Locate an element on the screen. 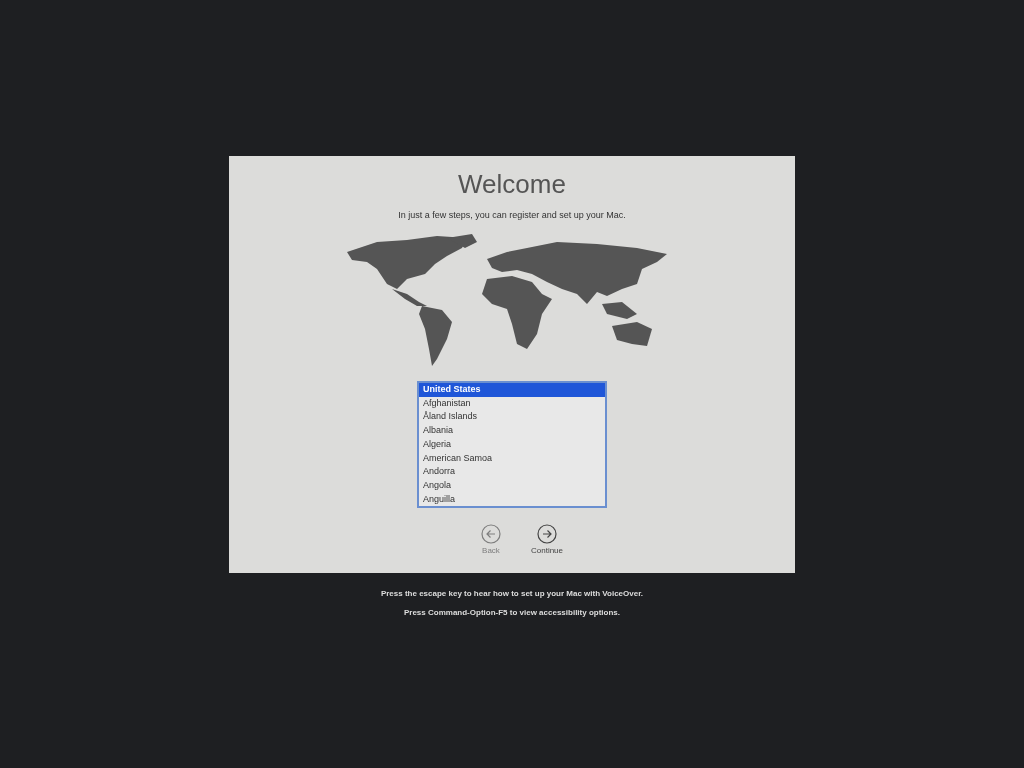 The width and height of the screenshot is (1024, 768). country-item: Andorra is located at coordinates (512, 472).